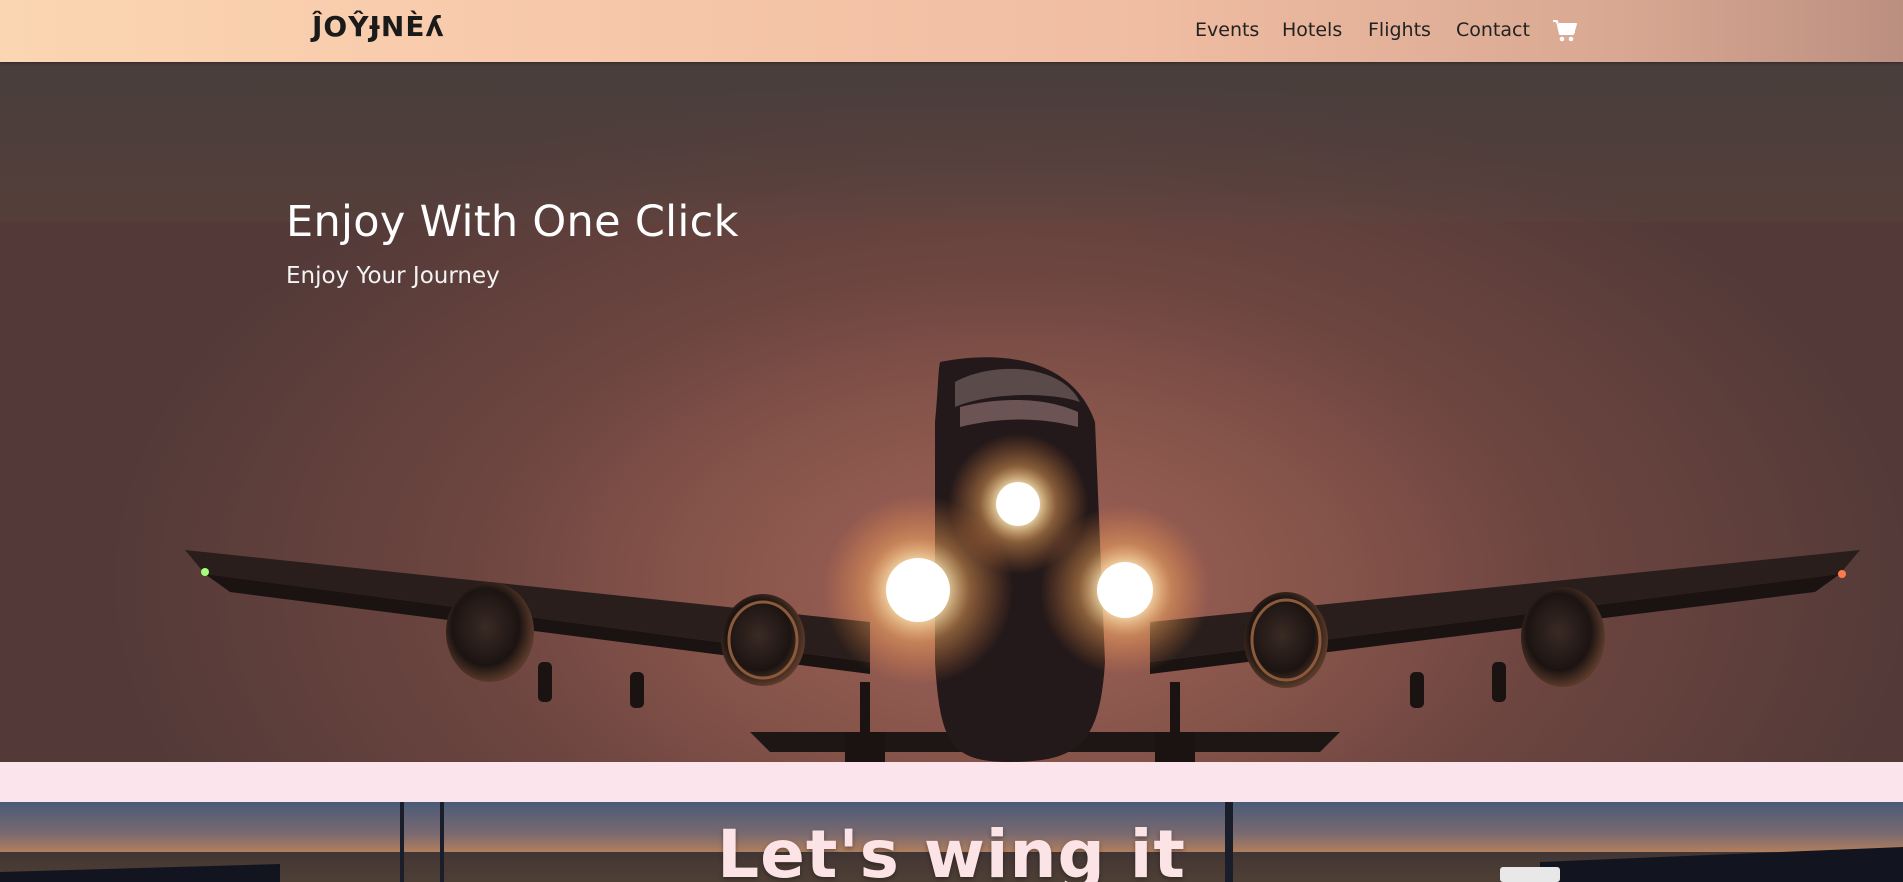  What do you see at coordinates (393, 276) in the screenshot?
I see `hero-subtitle: Enjoy Your Journey` at bounding box center [393, 276].